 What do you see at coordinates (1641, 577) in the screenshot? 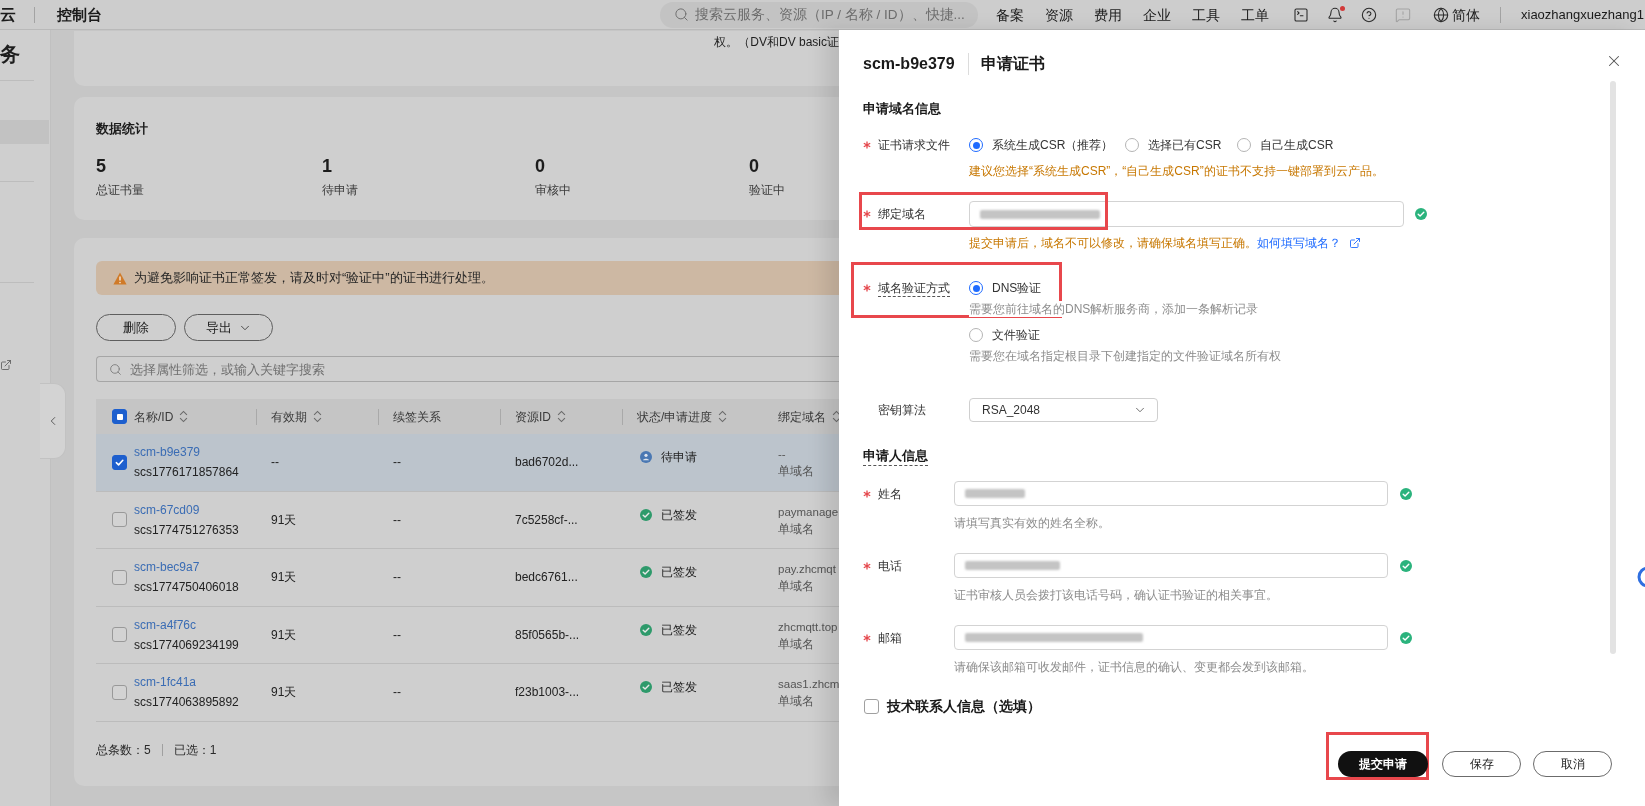
I see `floating-button-icon` at bounding box center [1641, 577].